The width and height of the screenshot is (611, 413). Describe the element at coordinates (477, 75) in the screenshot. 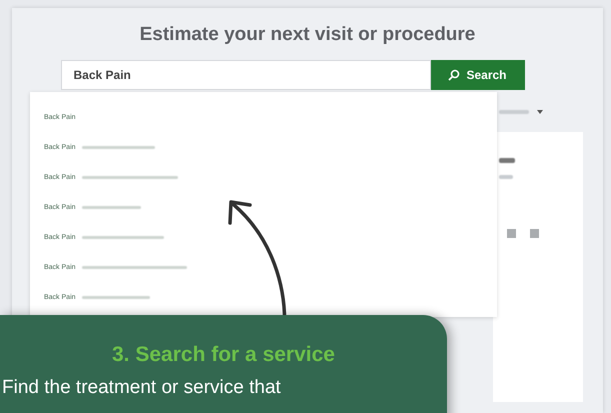

I see `search-button: Search` at that location.